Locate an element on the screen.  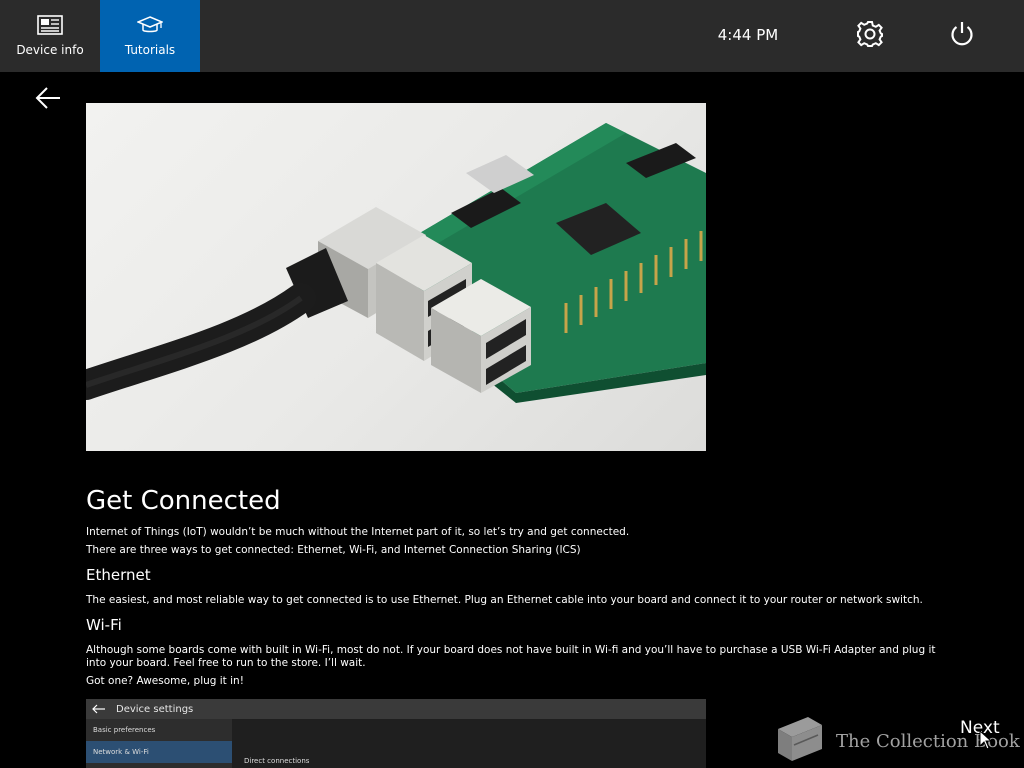
tab-device-info: Device info is located at coordinates (50, 36).